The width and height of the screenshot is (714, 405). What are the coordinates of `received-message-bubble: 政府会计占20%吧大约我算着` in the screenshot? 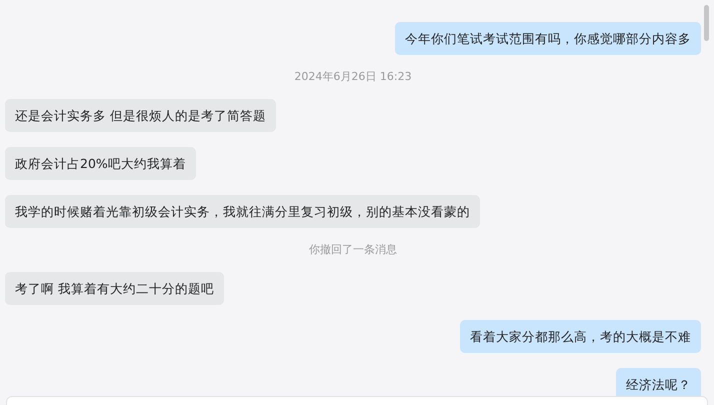 It's located at (100, 163).